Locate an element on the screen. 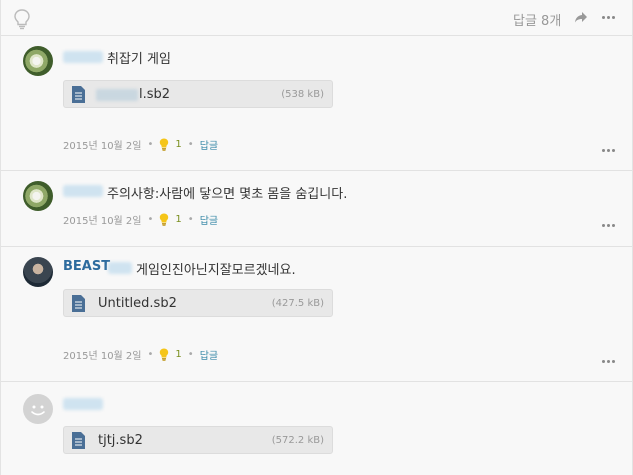 This screenshot has width=633, height=475. attachment-size: (538 kB) is located at coordinates (302, 94).